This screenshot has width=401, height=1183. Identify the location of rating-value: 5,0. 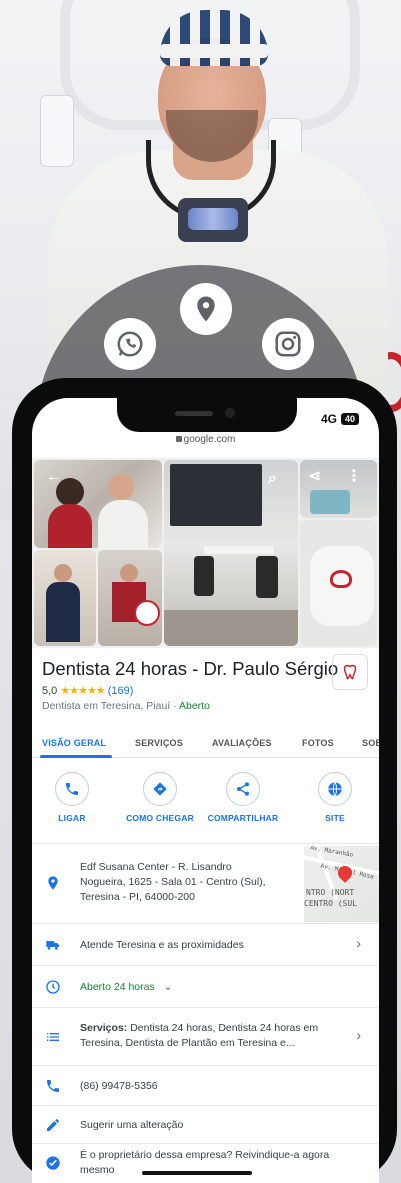
(50, 691).